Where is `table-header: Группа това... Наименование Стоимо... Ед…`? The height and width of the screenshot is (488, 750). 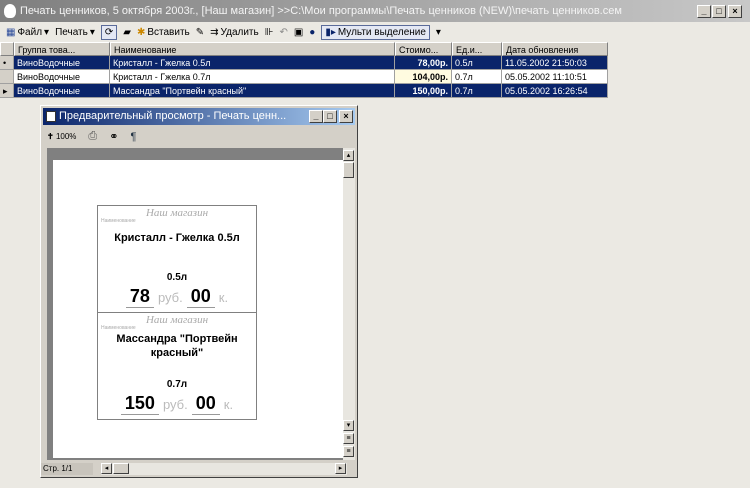
table-header: Группа това... Наименование Стоимо... Ед… is located at coordinates (304, 49).